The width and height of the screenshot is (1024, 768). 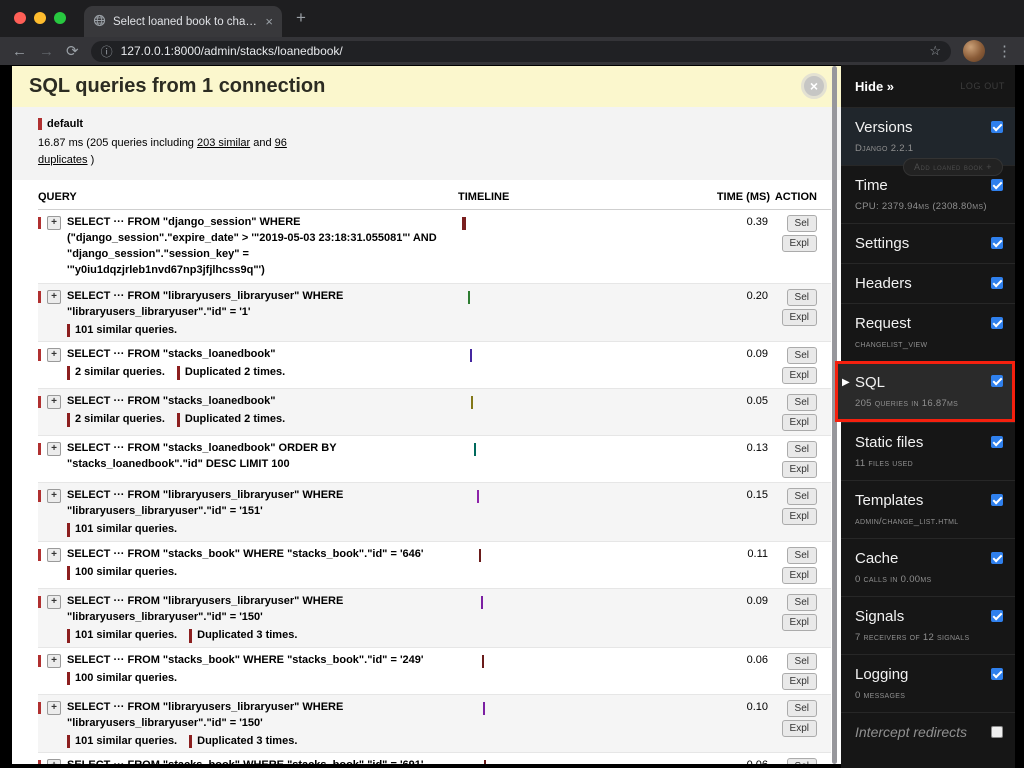 What do you see at coordinates (223, 143) in the screenshot?
I see `similar-queries-link: 203 similar` at bounding box center [223, 143].